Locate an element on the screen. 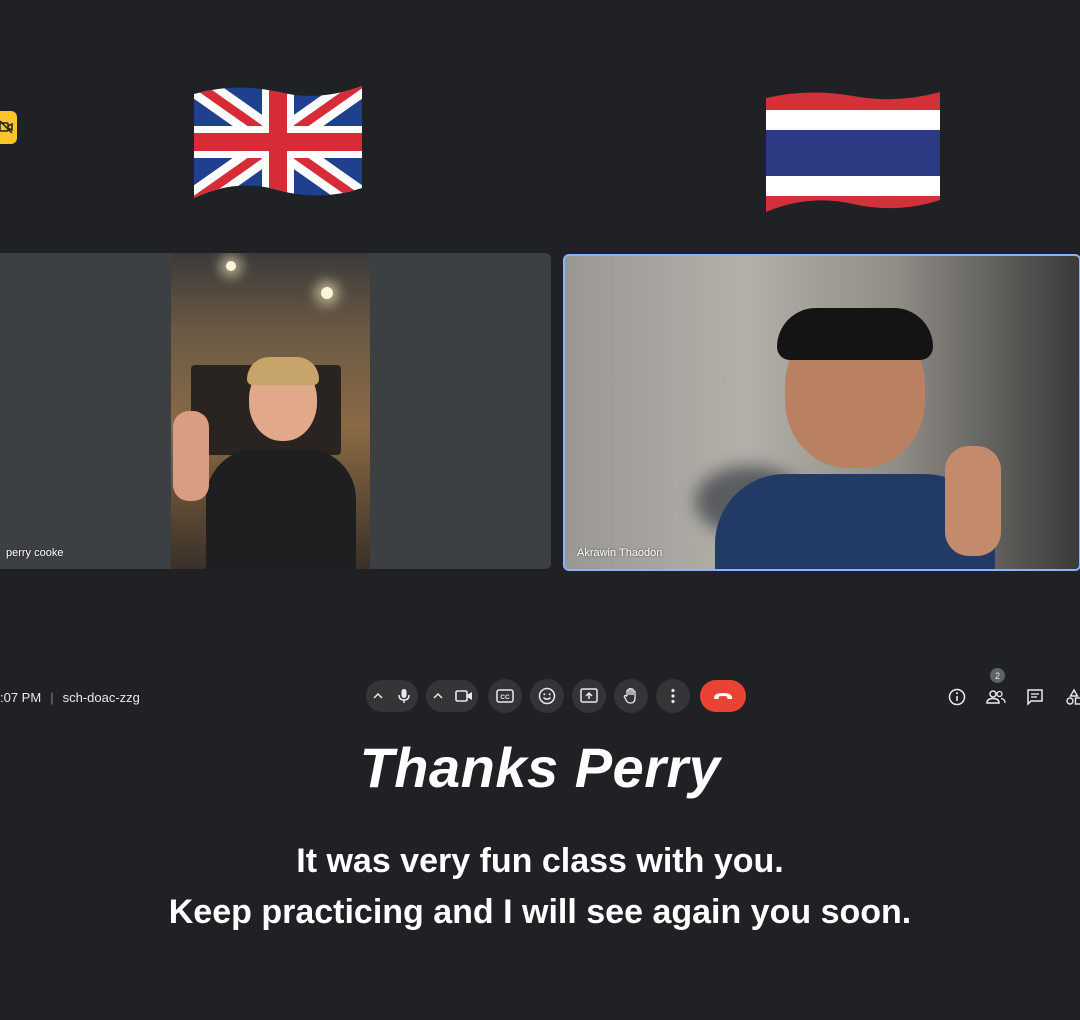 Image resolution: width=1080 pixels, height=1020 pixels. camera-options-button is located at coordinates (438, 696).